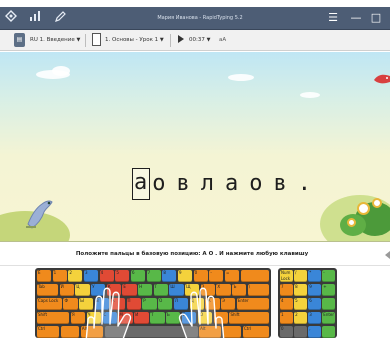  Describe the element at coordinates (232, 276) in the screenshot. I see `key: =` at that location.